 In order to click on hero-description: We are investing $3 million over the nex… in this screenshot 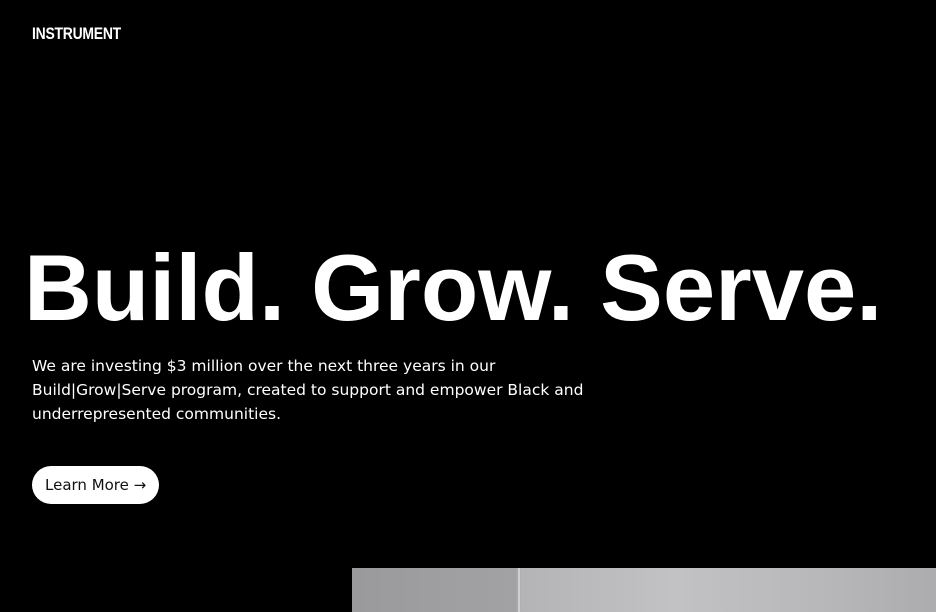, I will do `click(308, 390)`.